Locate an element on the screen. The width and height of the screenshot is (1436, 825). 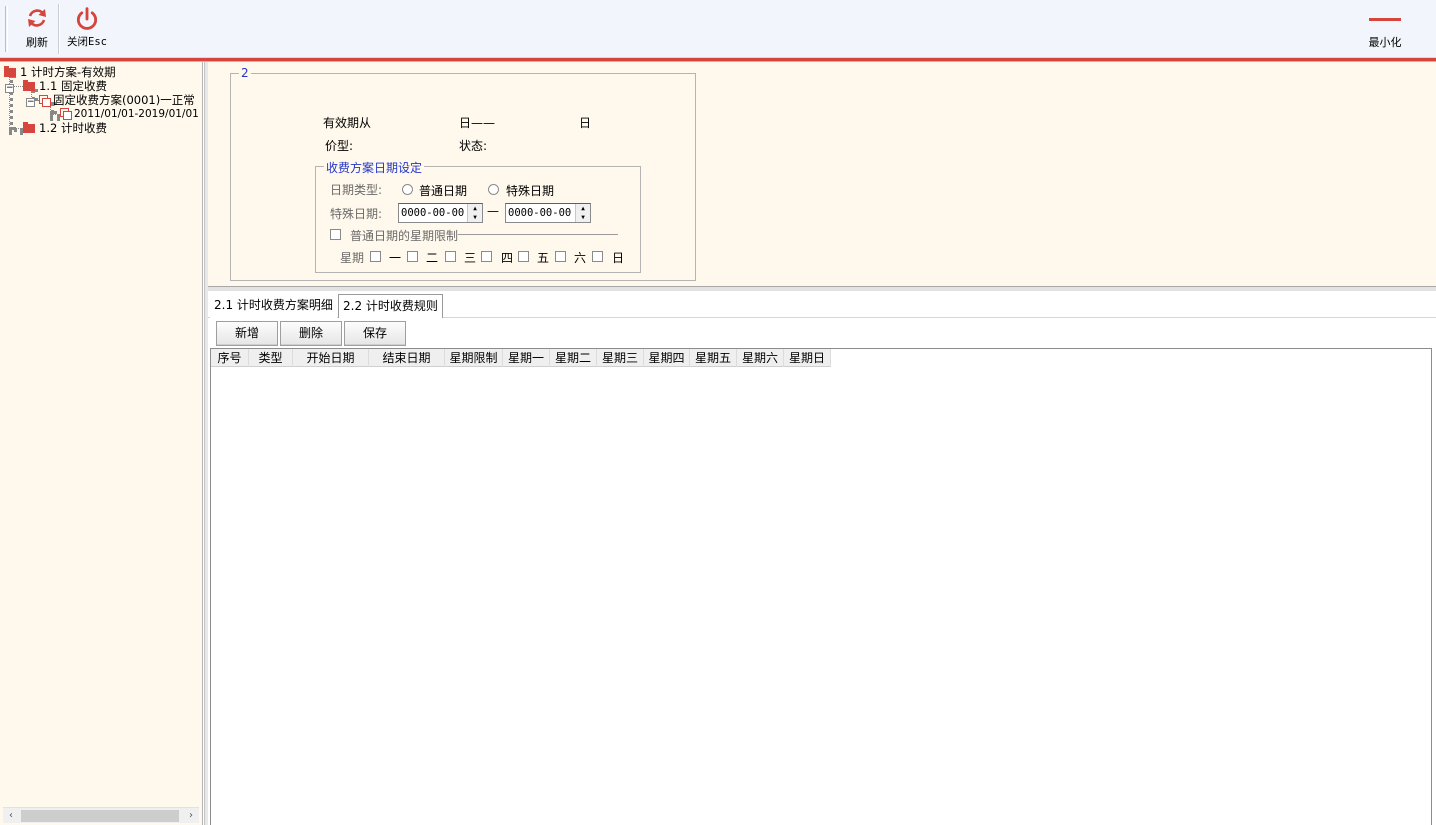
scheme-icon is located at coordinates (45, 101).